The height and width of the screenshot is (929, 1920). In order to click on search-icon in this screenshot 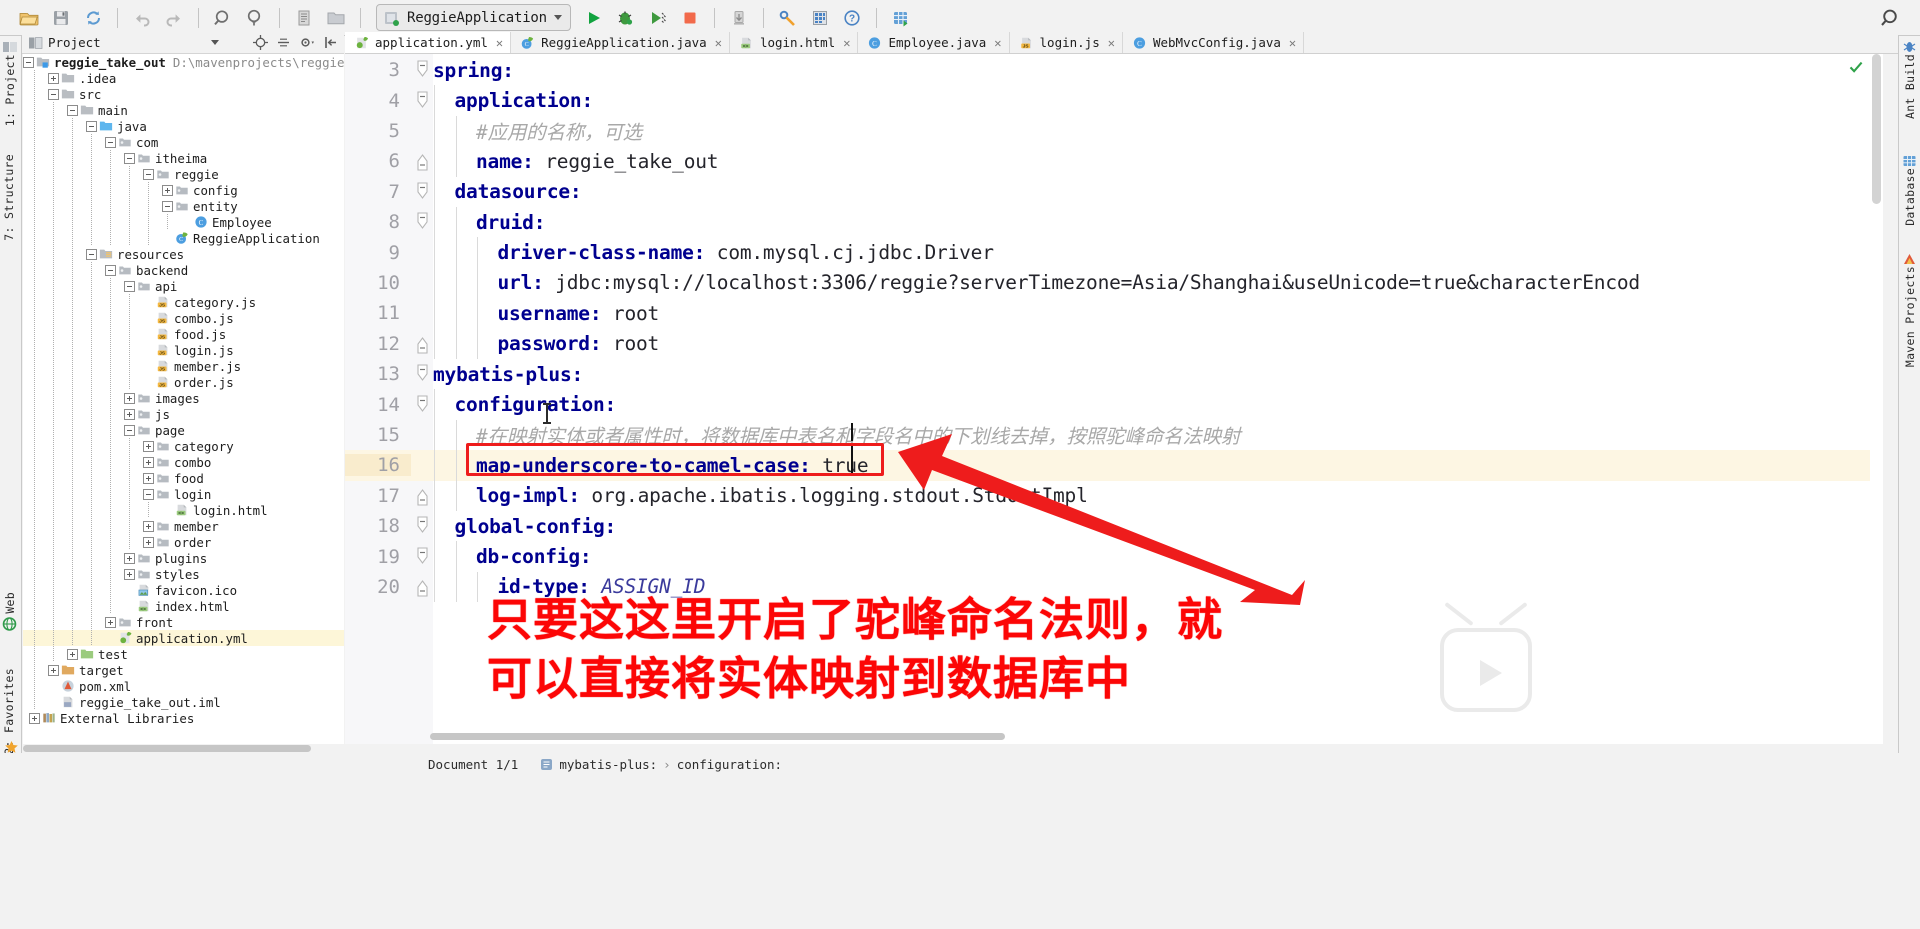, I will do `click(223, 18)`.